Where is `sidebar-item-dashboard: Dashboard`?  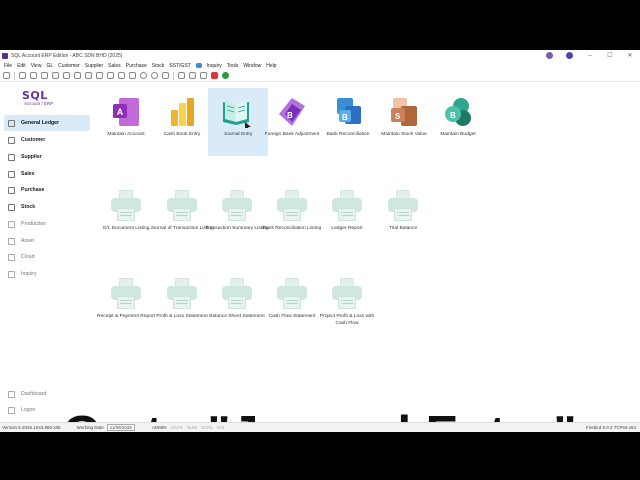 sidebar-item-dashboard: Dashboard is located at coordinates (47, 394).